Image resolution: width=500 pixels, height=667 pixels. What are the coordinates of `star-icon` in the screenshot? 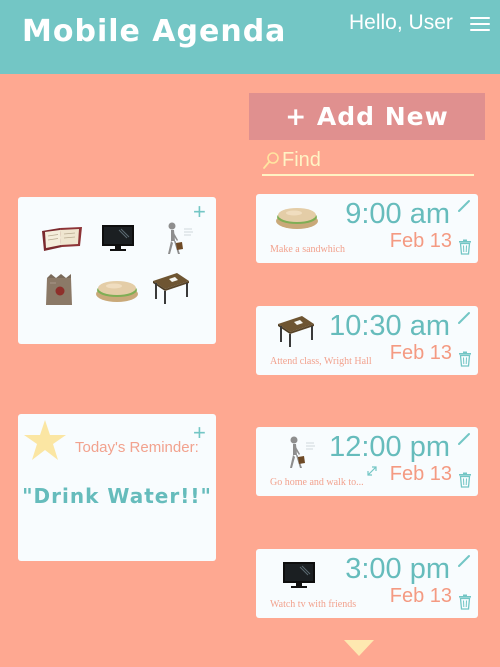 It's located at (45, 440).